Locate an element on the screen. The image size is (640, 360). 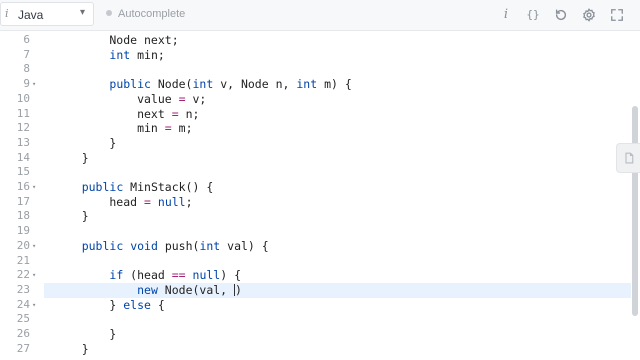
autocomplete-status-dot is located at coordinates (109, 13).